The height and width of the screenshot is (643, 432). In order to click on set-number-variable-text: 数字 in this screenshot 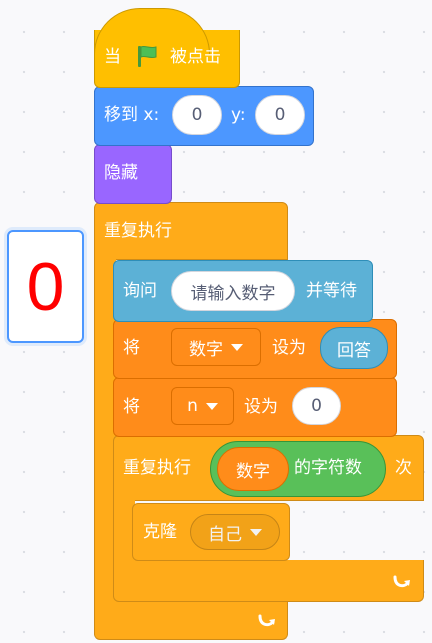, I will do `click(206, 349)`.